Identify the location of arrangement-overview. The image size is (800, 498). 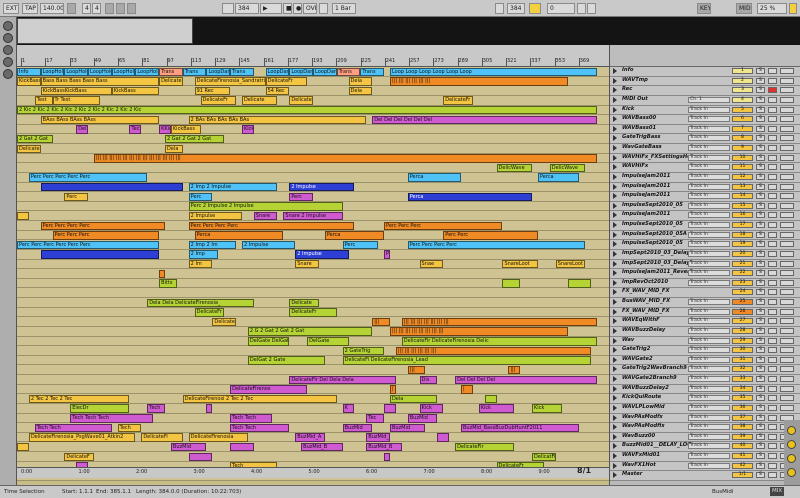
(408, 31).